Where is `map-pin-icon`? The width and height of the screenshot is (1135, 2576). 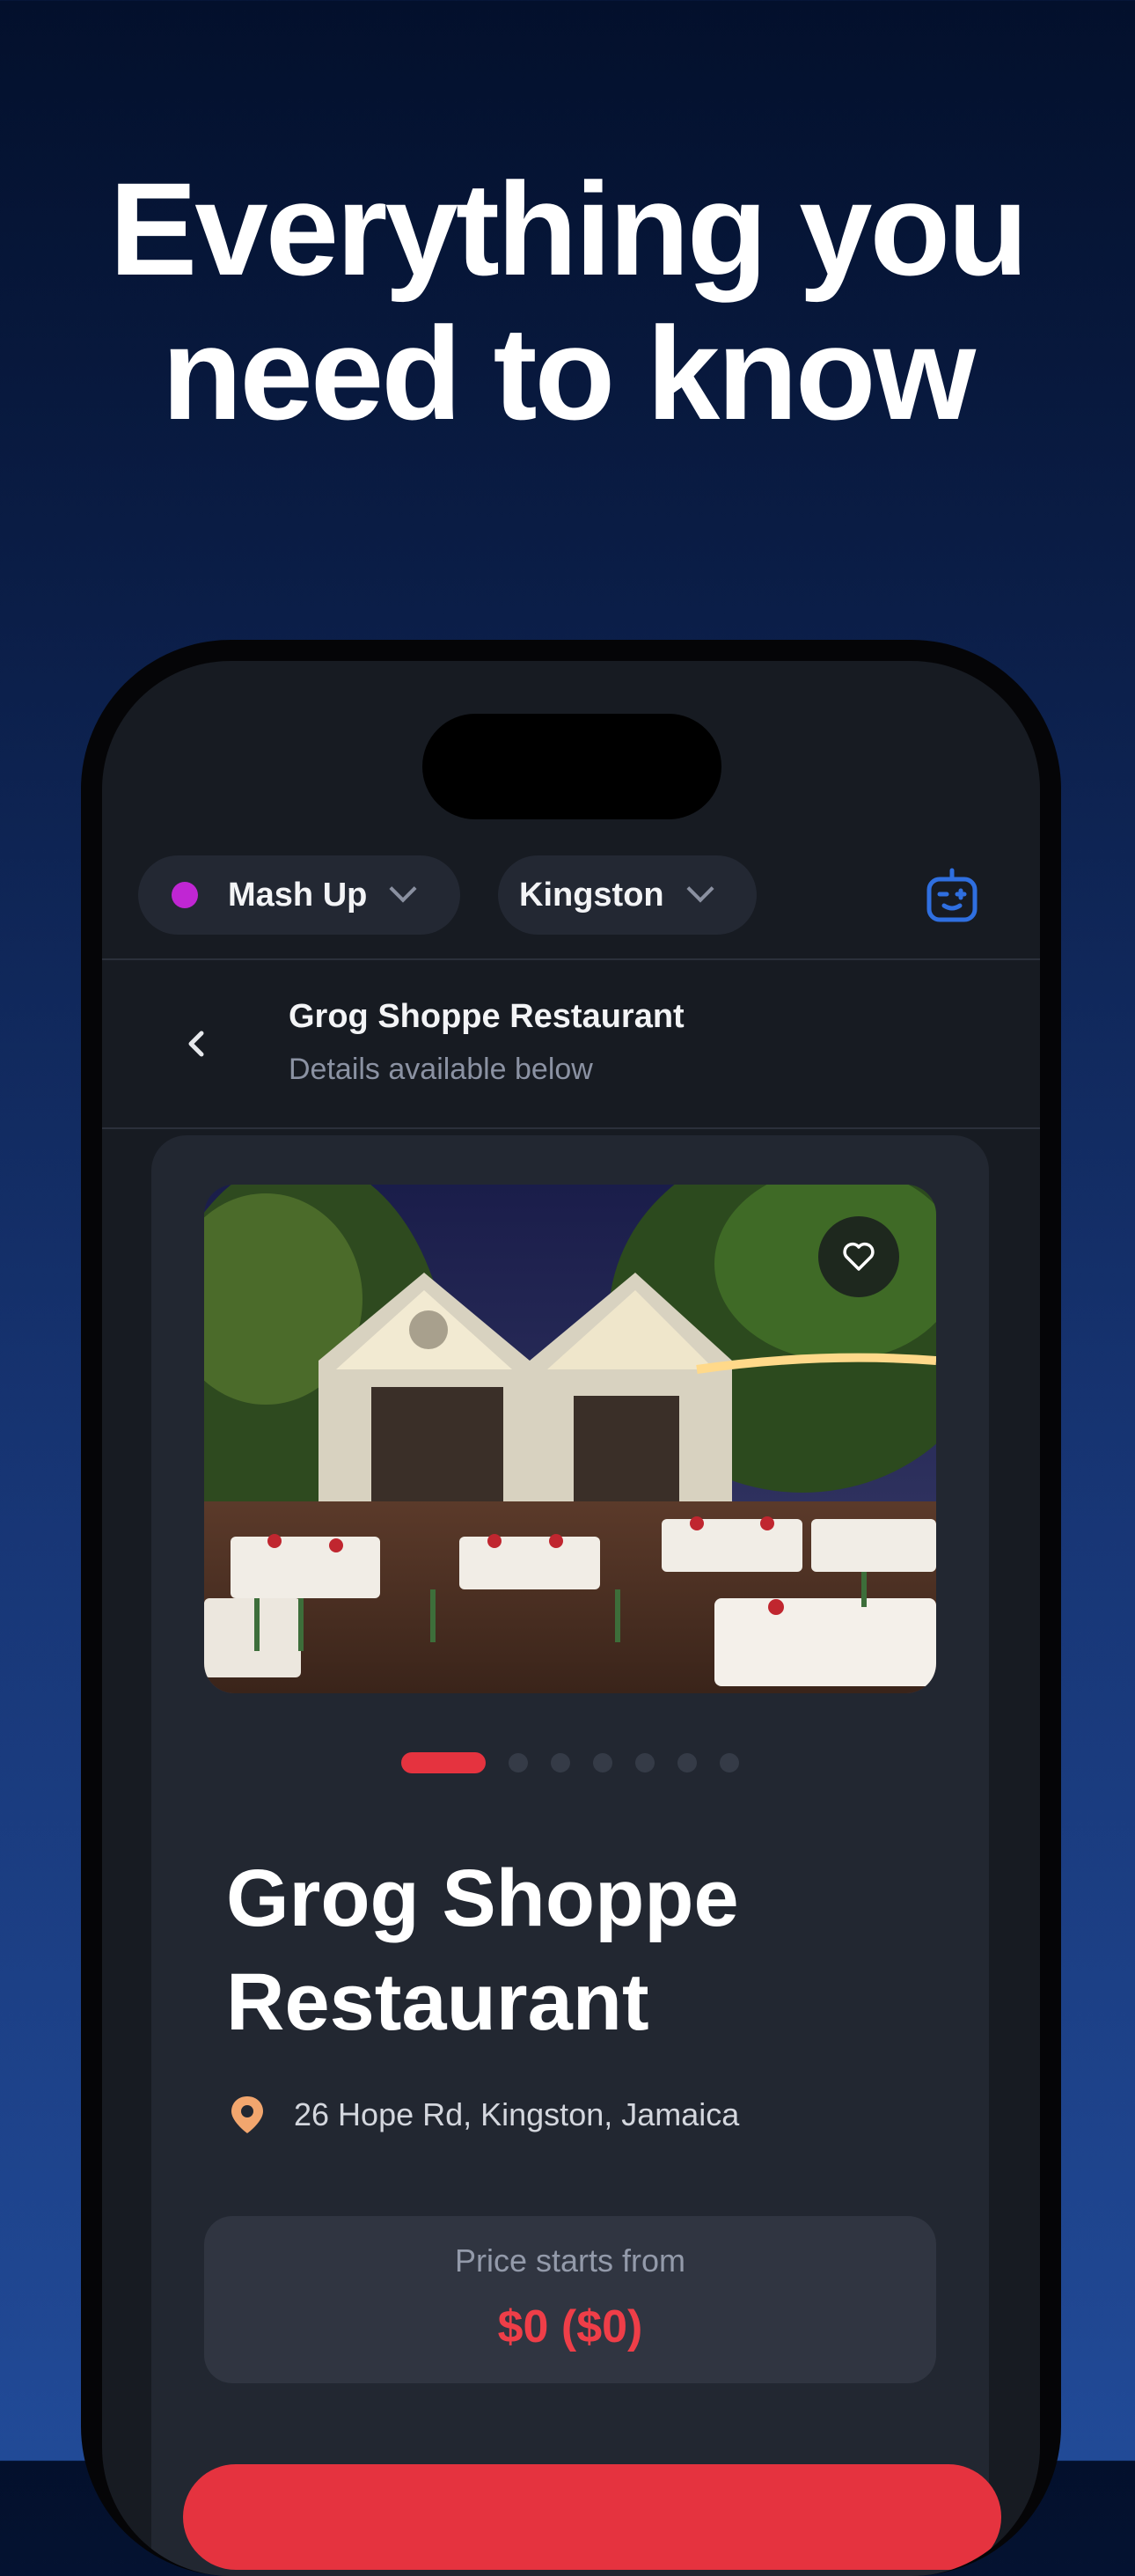
map-pin-icon is located at coordinates (247, 2114).